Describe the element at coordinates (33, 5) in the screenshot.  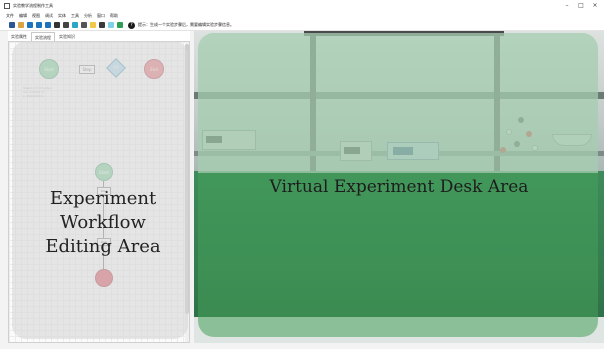
I see `window-title: 实验教学流程制作工具` at that location.